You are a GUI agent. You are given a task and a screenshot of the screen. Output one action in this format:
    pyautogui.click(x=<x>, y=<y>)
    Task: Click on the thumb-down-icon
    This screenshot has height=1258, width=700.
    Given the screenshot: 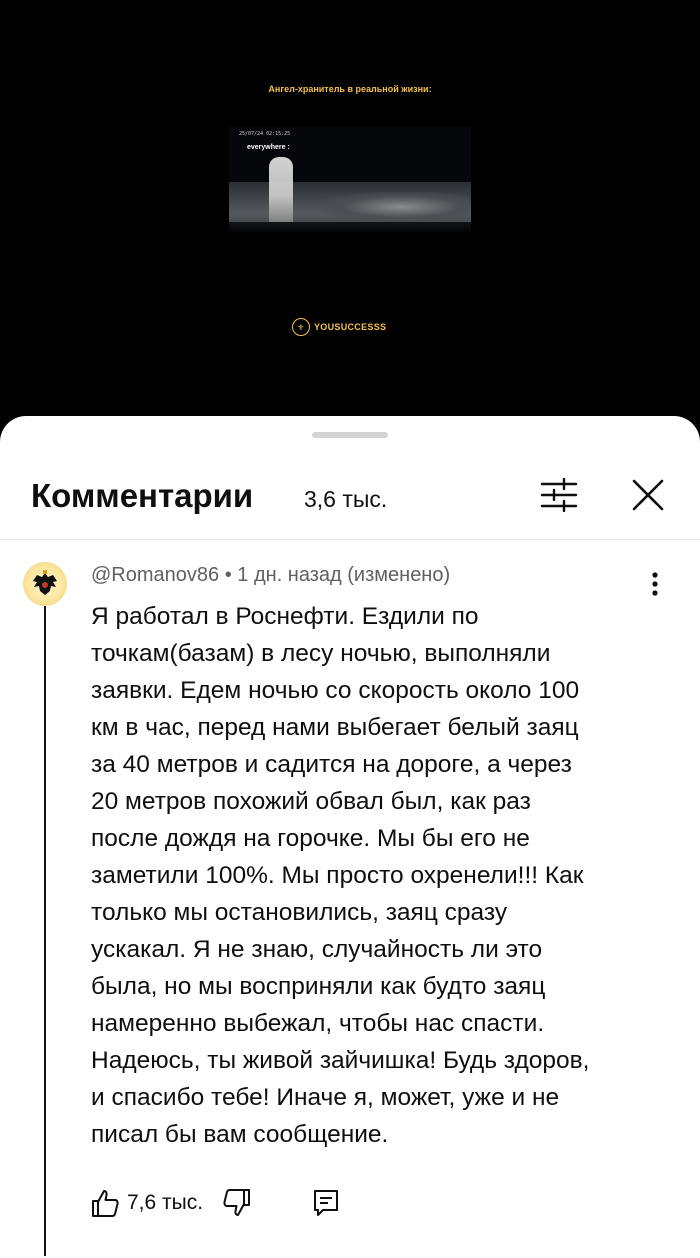 What is the action you would take?
    pyautogui.click(x=237, y=1202)
    